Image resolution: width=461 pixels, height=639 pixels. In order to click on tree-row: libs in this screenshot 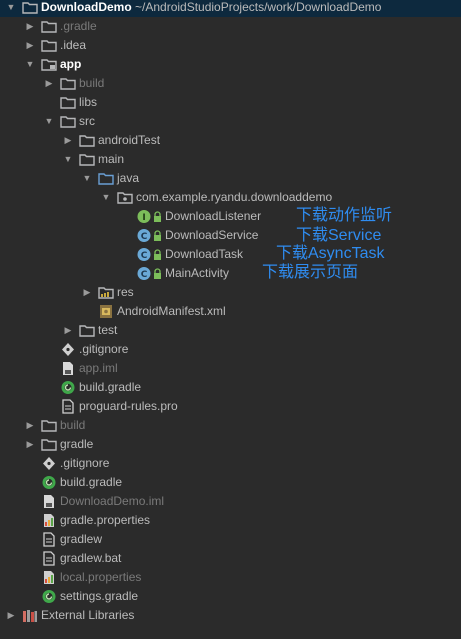, I will do `click(230, 102)`.